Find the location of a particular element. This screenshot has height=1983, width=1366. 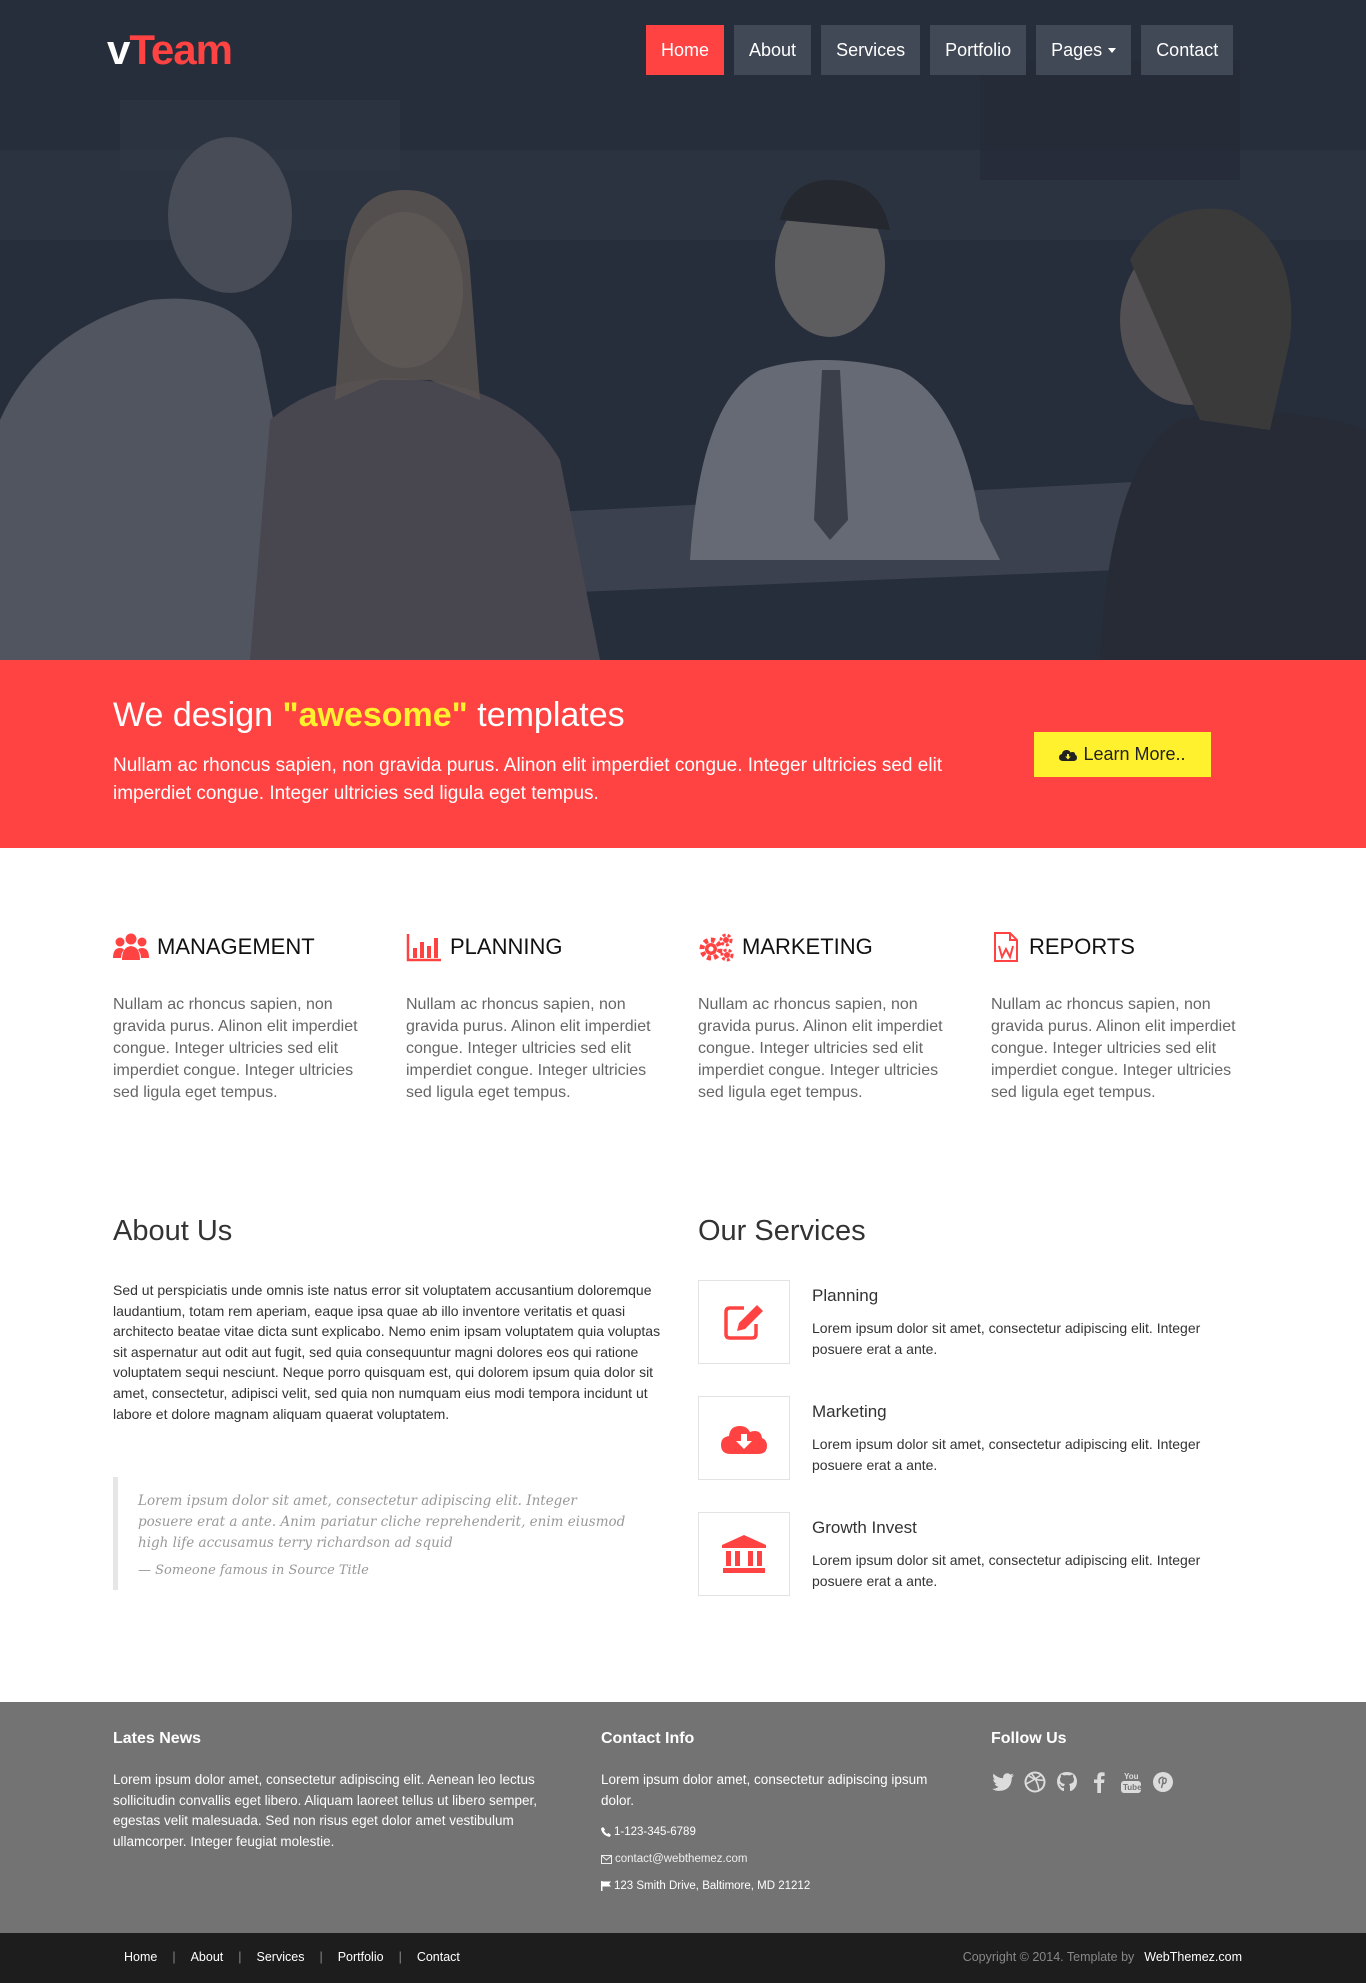

address-text: 123 Smith Drive, Baltimore, MD 21212 is located at coordinates (712, 1886).